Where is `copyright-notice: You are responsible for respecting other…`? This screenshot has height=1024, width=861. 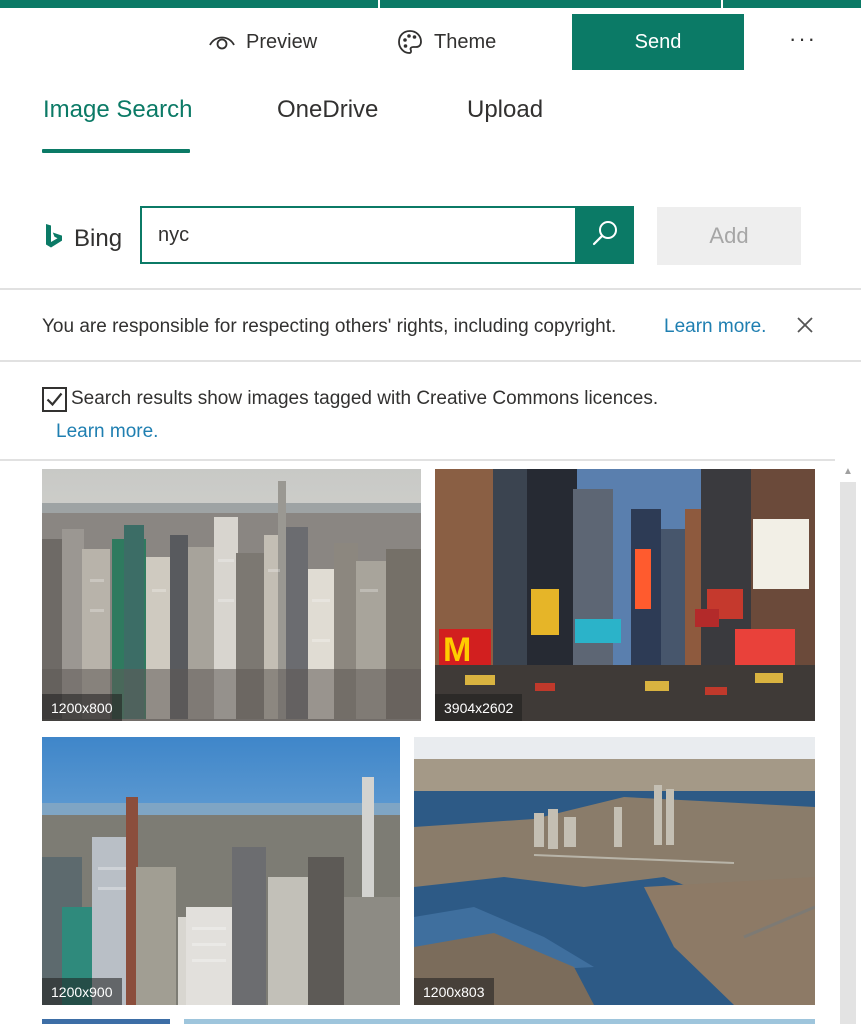 copyright-notice: You are responsible for respecting other… is located at coordinates (430, 325).